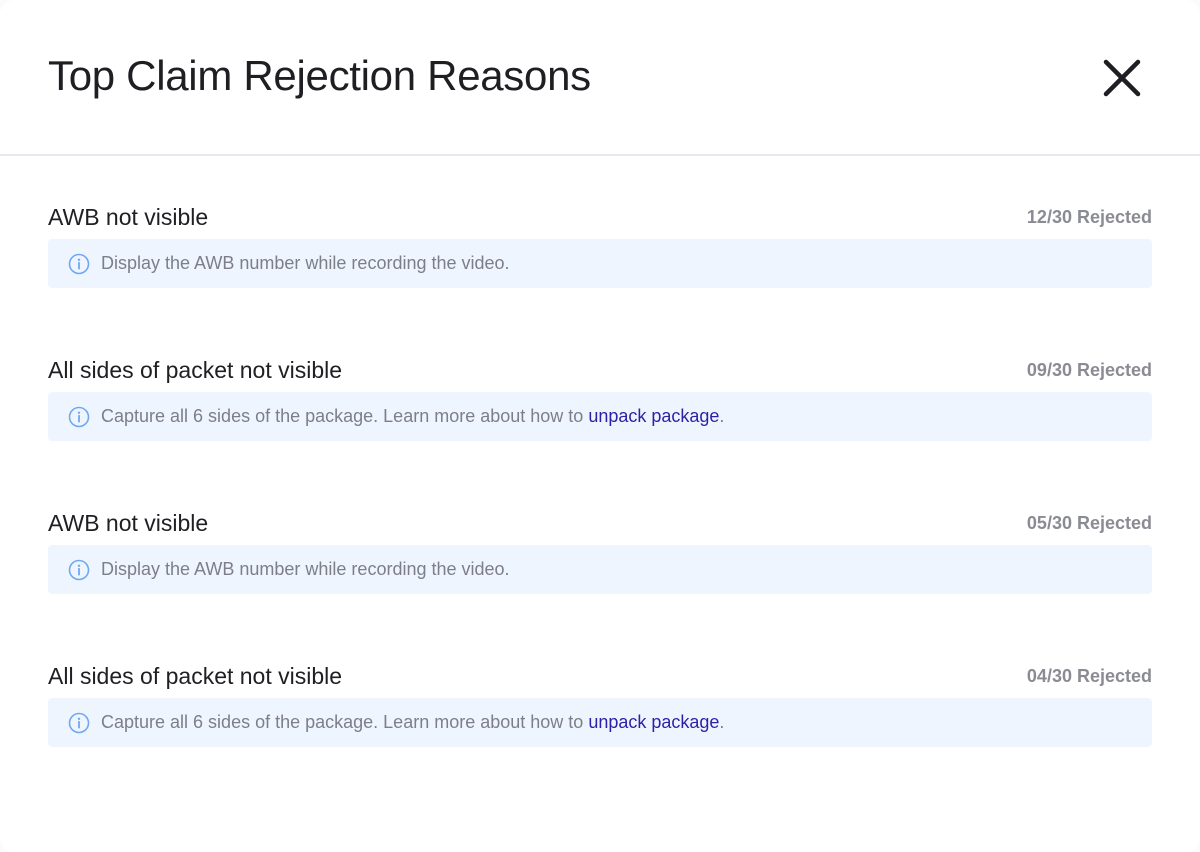 Image resolution: width=1200 pixels, height=852 pixels. I want to click on close-icon, so click(1122, 78).